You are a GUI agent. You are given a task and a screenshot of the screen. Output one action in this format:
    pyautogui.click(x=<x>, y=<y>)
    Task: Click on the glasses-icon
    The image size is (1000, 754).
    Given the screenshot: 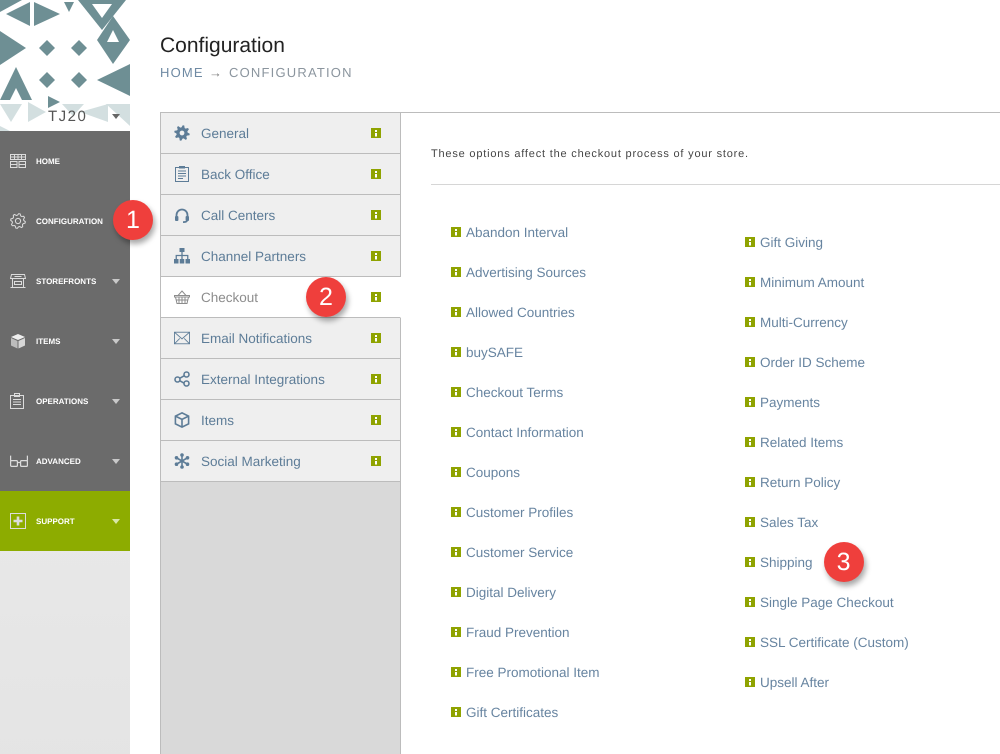 What is the action you would take?
    pyautogui.click(x=19, y=461)
    